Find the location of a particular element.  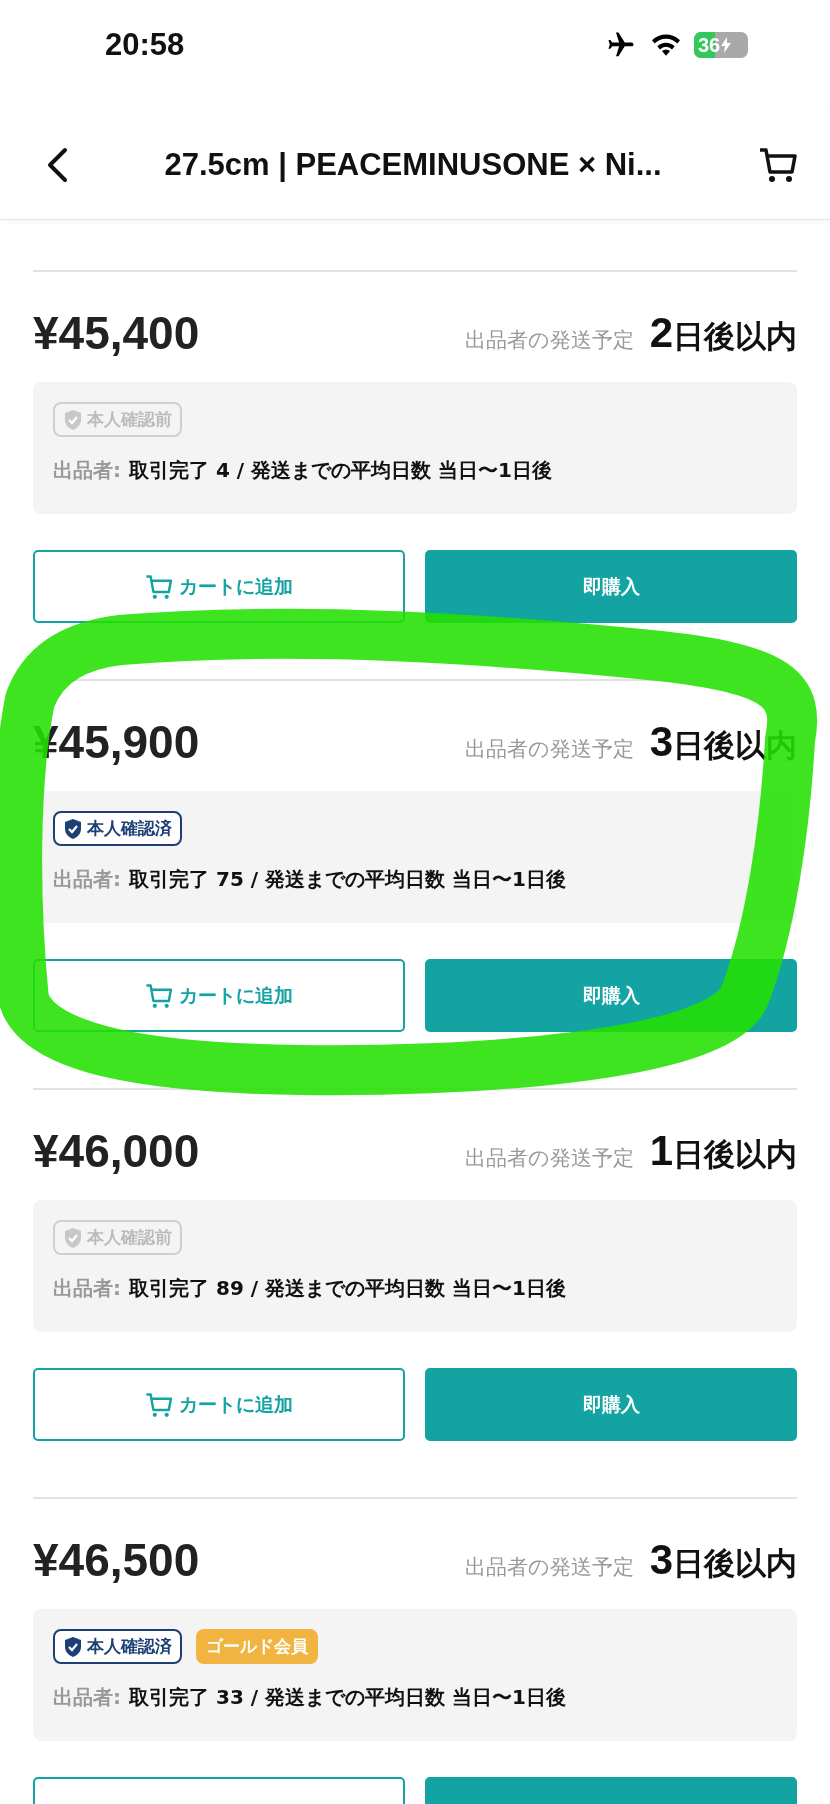

seller-badge: ゴールド会員 is located at coordinates (257, 1646).